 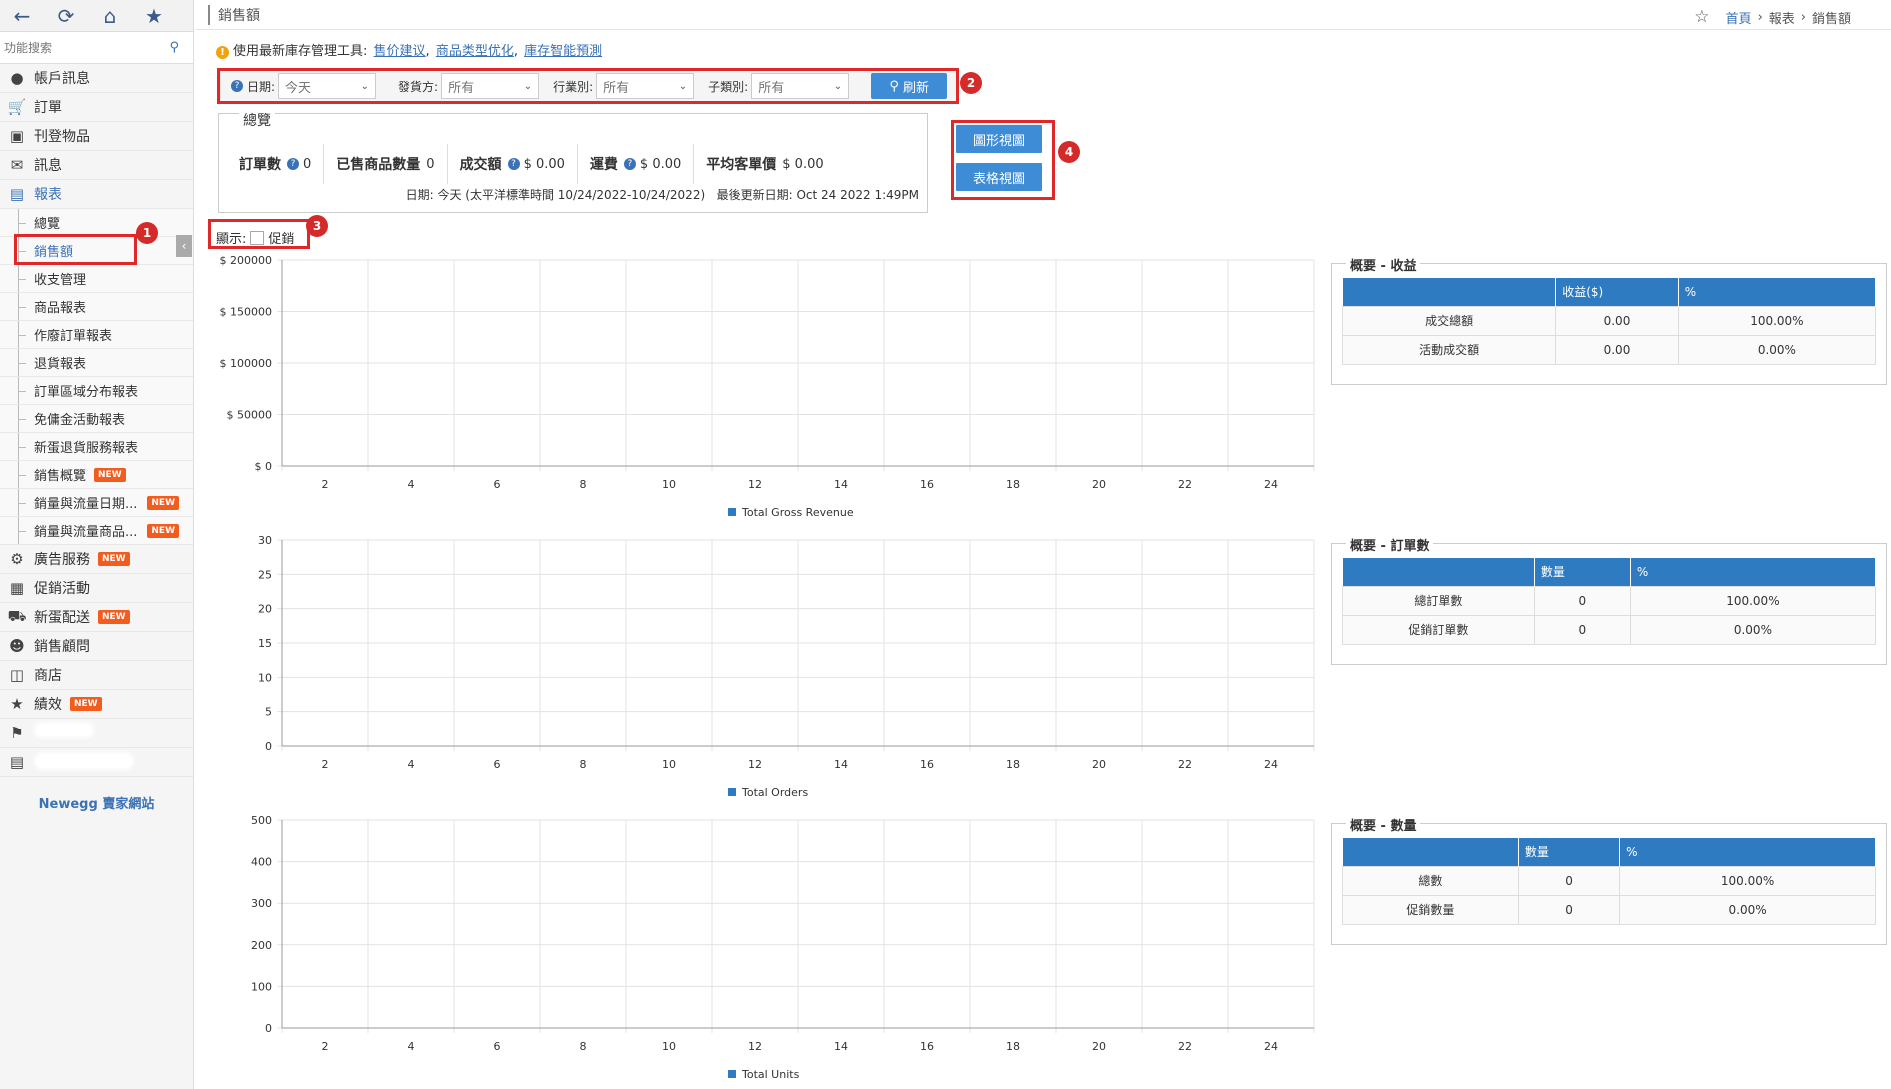 What do you see at coordinates (732, 512) in the screenshot?
I see `legend-swatch` at bounding box center [732, 512].